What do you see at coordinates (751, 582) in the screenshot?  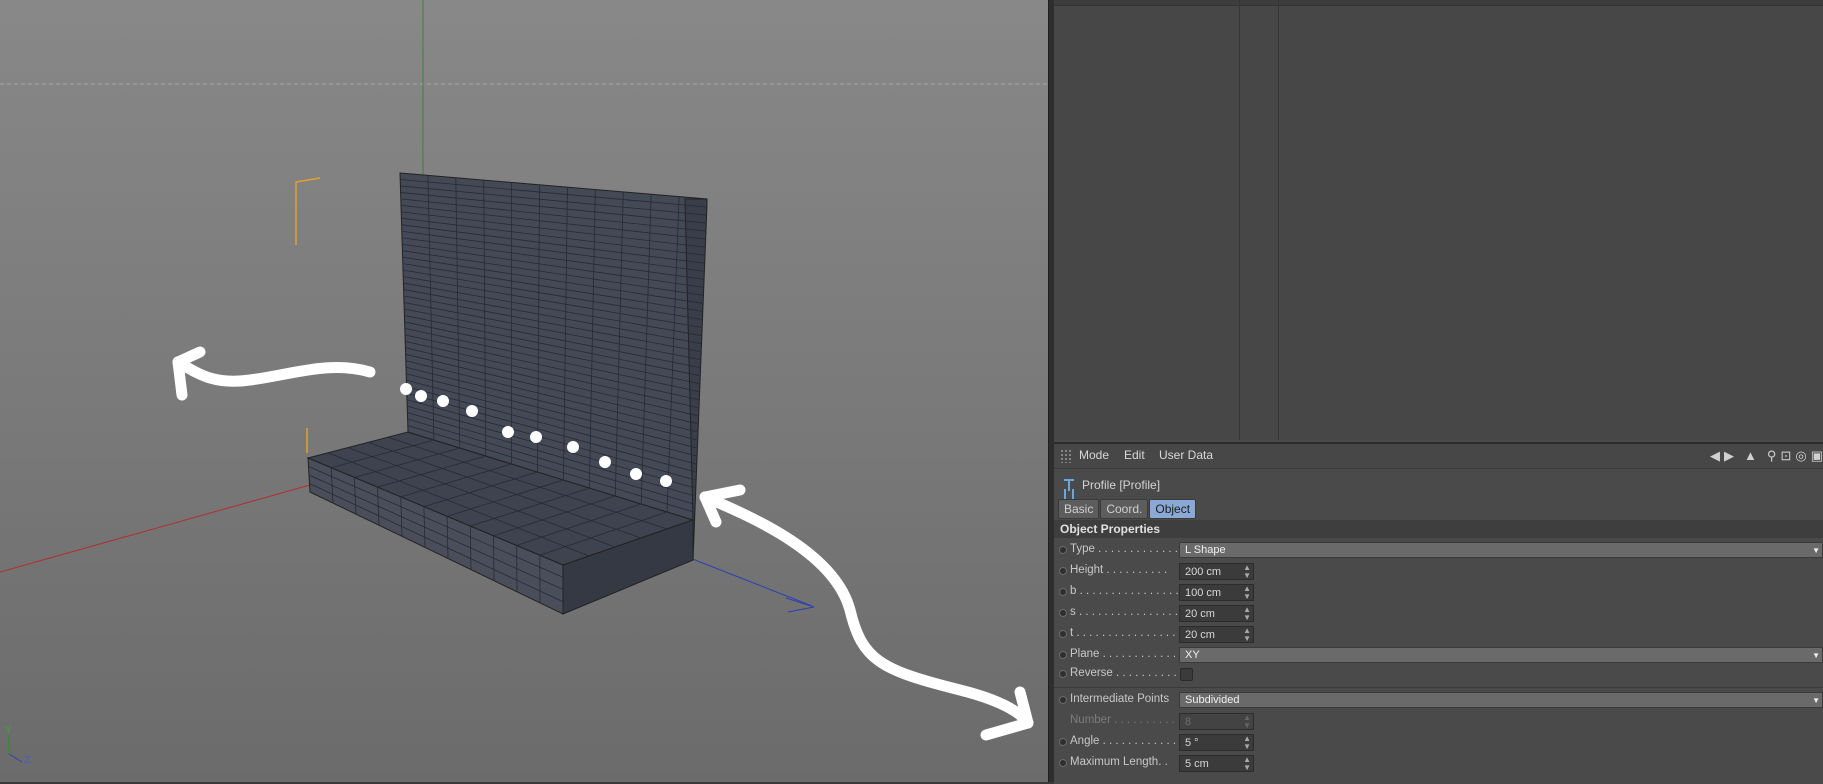 I see `world-z-axis` at bounding box center [751, 582].